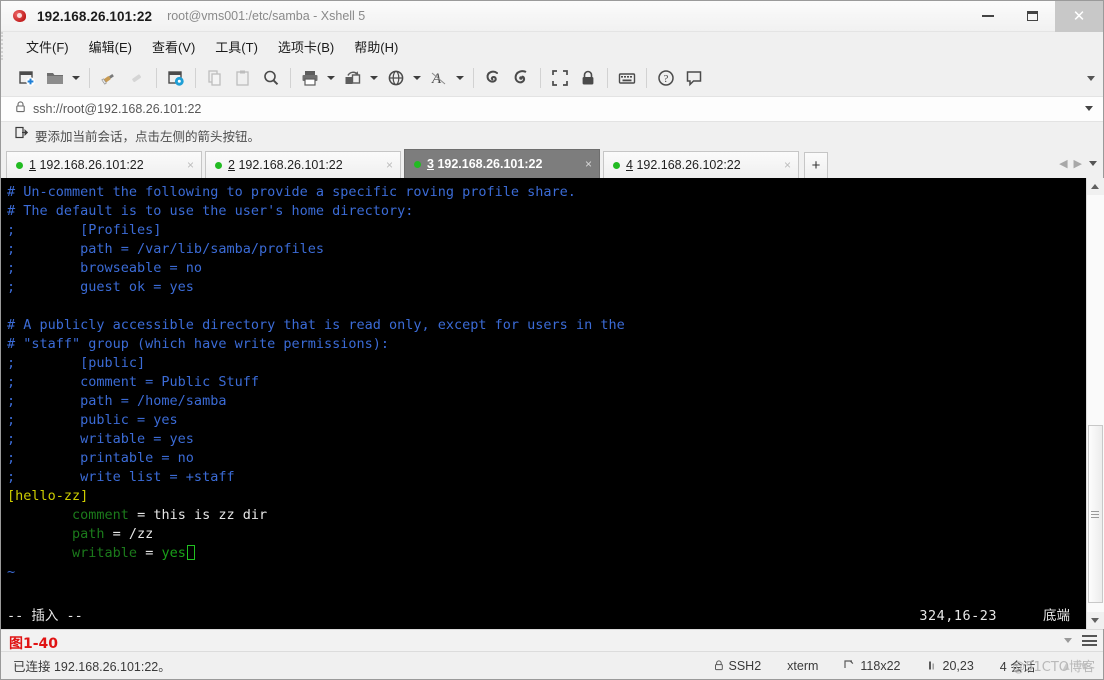  I want to click on menu-tabs: 选项卡(B), so click(306, 46).